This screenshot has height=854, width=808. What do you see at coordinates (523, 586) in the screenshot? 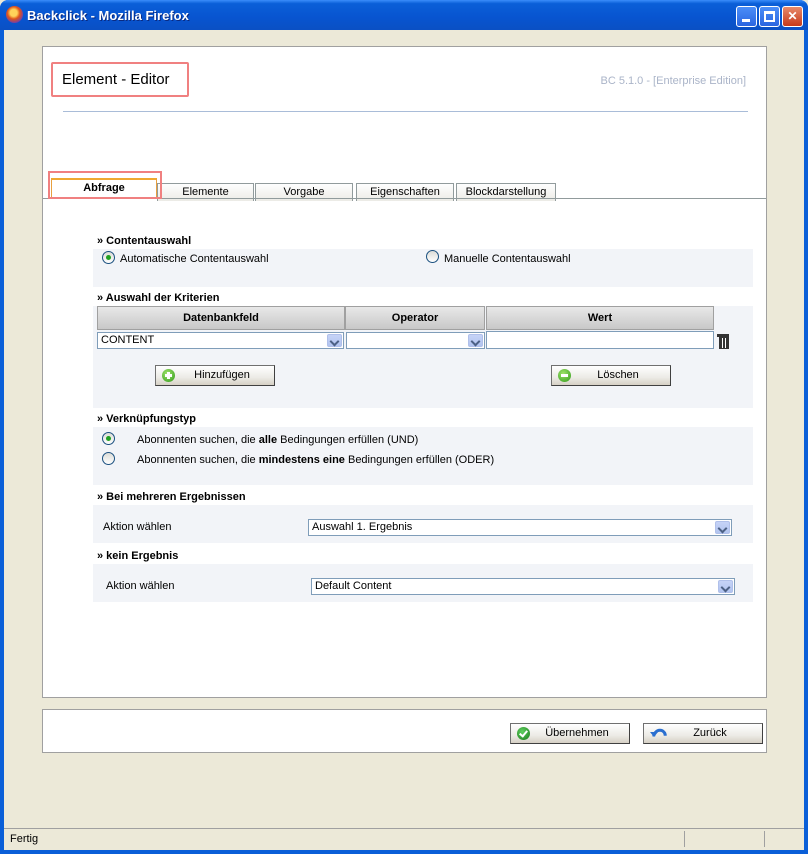
I see `no-result-select: Default Content` at bounding box center [523, 586].